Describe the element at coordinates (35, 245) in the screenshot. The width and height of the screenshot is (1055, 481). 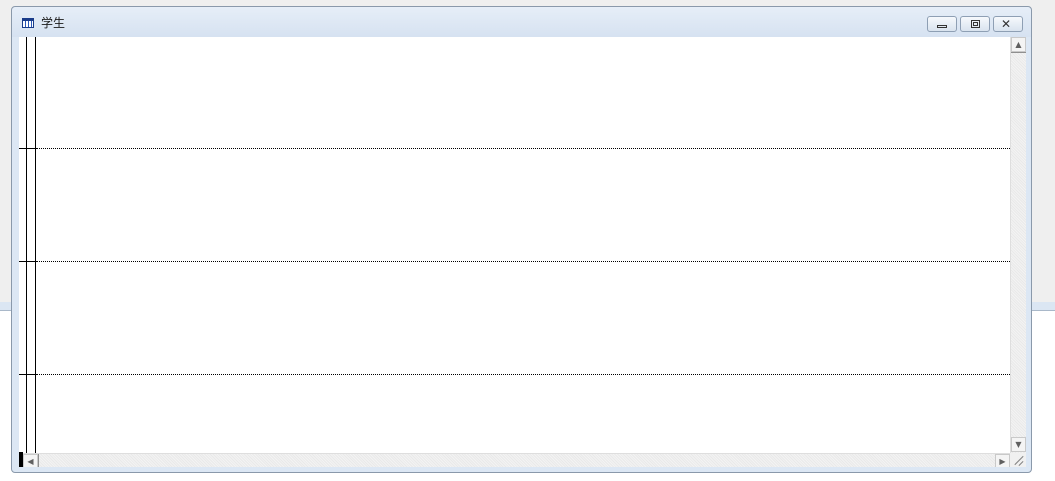
I see `first-column-divider` at that location.